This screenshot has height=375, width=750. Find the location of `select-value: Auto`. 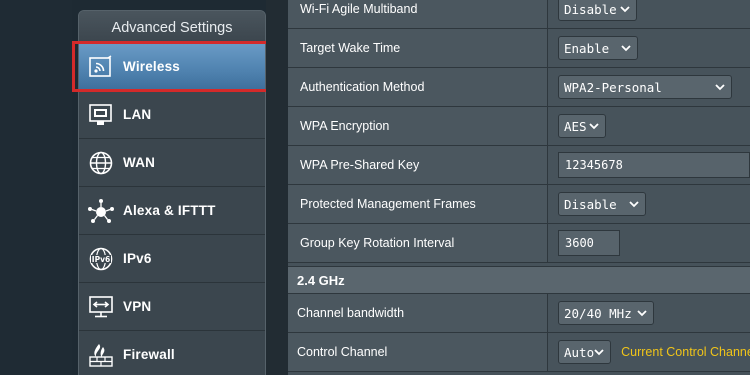

select-value: Auto is located at coordinates (579, 352).